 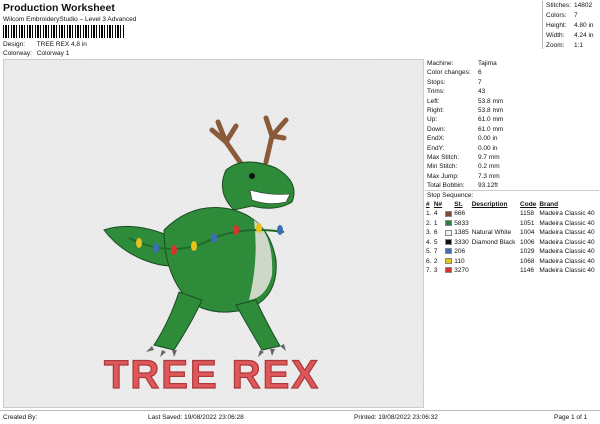 What do you see at coordinates (571, 417) in the screenshot?
I see `page-number: Page 1 of 1` at bounding box center [571, 417].